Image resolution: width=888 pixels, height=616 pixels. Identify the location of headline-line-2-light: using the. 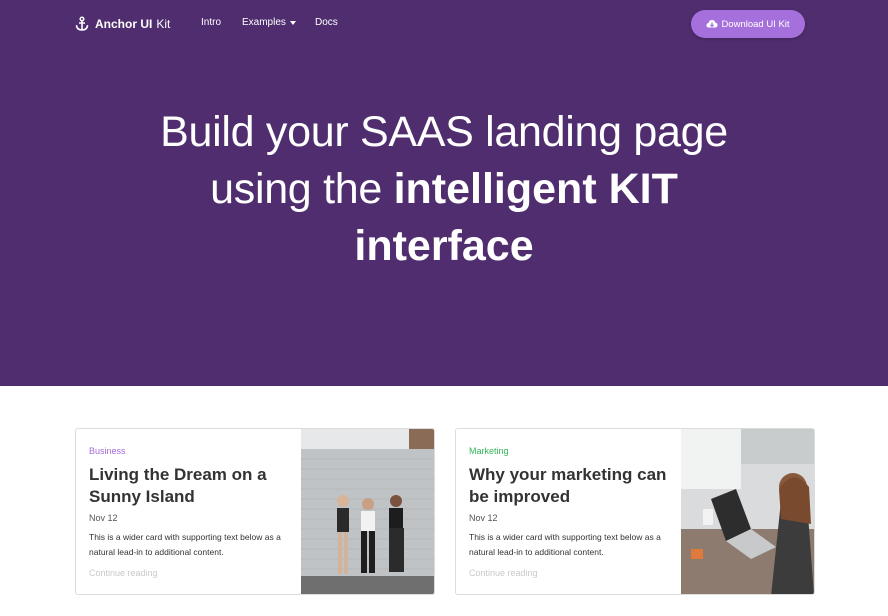
(302, 189).